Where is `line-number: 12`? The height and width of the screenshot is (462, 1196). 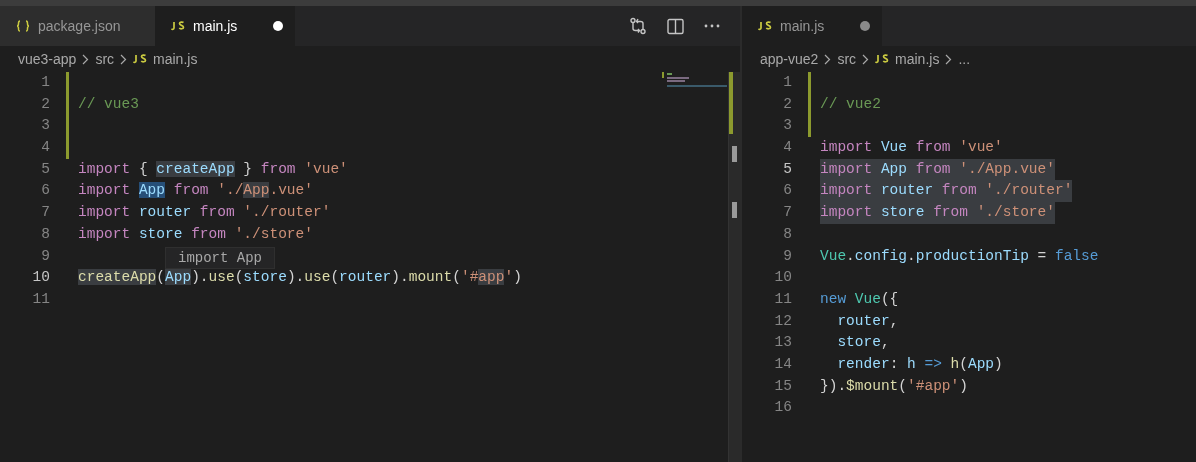 line-number: 12 is located at coordinates (782, 321).